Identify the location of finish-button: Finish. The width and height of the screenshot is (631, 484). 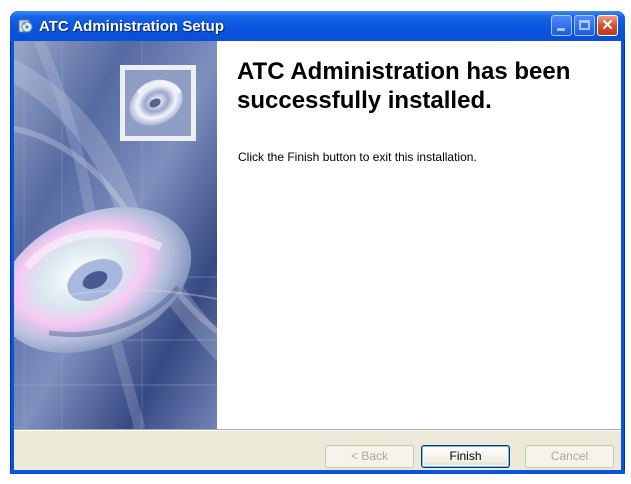
(465, 456).